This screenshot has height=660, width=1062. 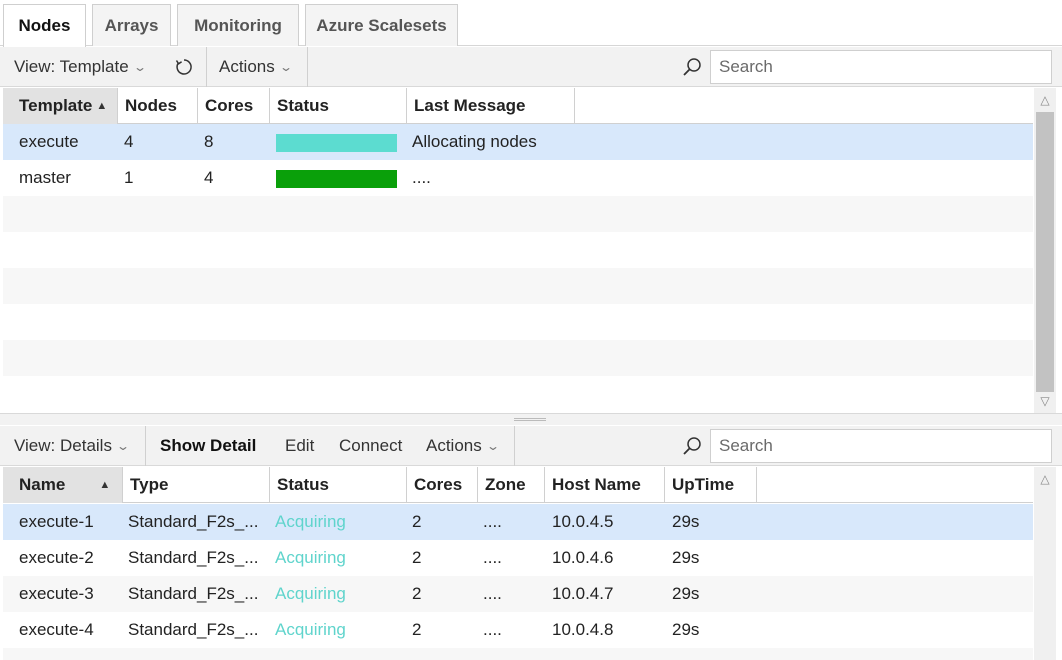 What do you see at coordinates (531, 67) in the screenshot?
I see `template-toolbar: View: Template ⌄ Actions ⌄` at bounding box center [531, 67].